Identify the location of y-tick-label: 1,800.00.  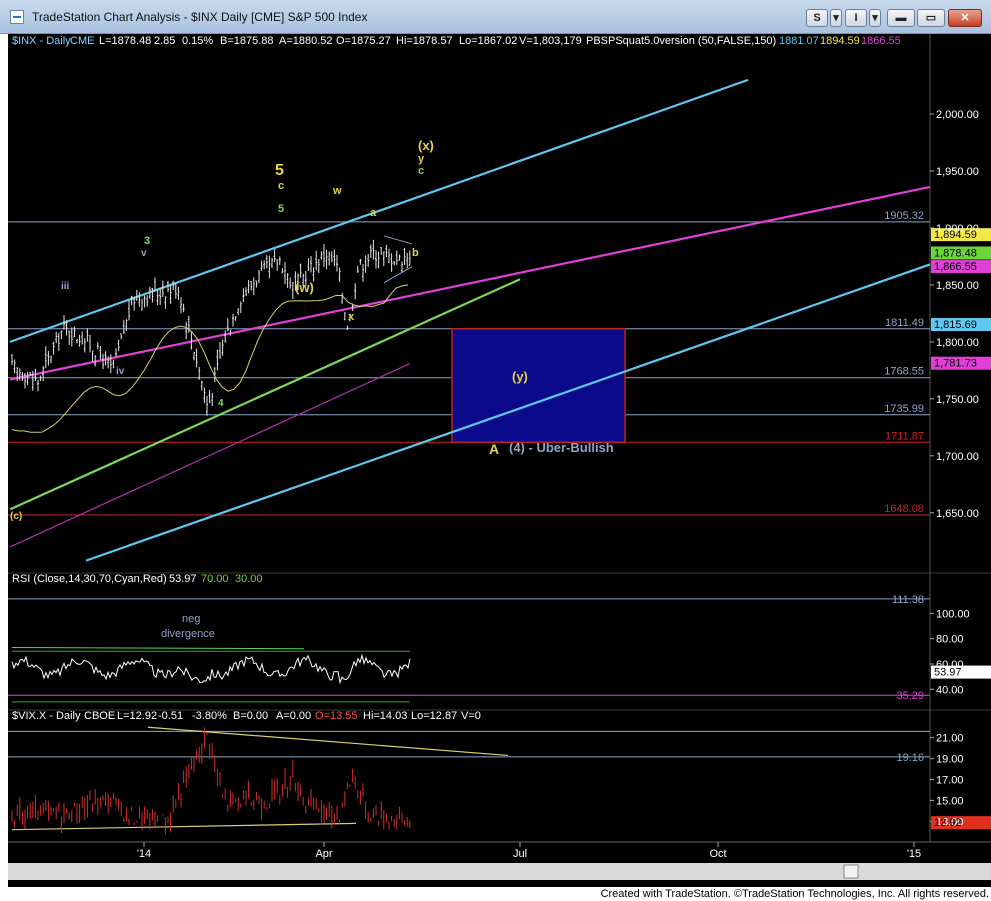
(957, 343).